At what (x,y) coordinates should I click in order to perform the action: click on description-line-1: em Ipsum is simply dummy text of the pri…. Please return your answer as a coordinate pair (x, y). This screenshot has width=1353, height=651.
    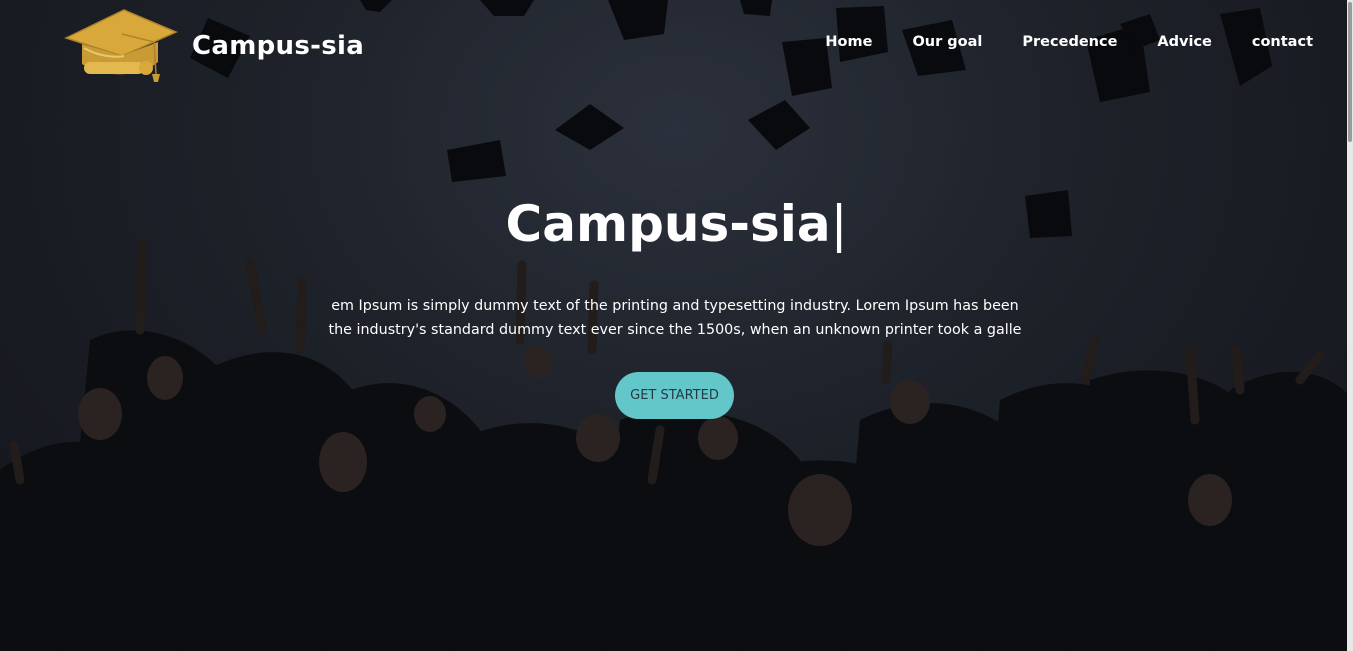
    Looking at the image, I should click on (675, 306).